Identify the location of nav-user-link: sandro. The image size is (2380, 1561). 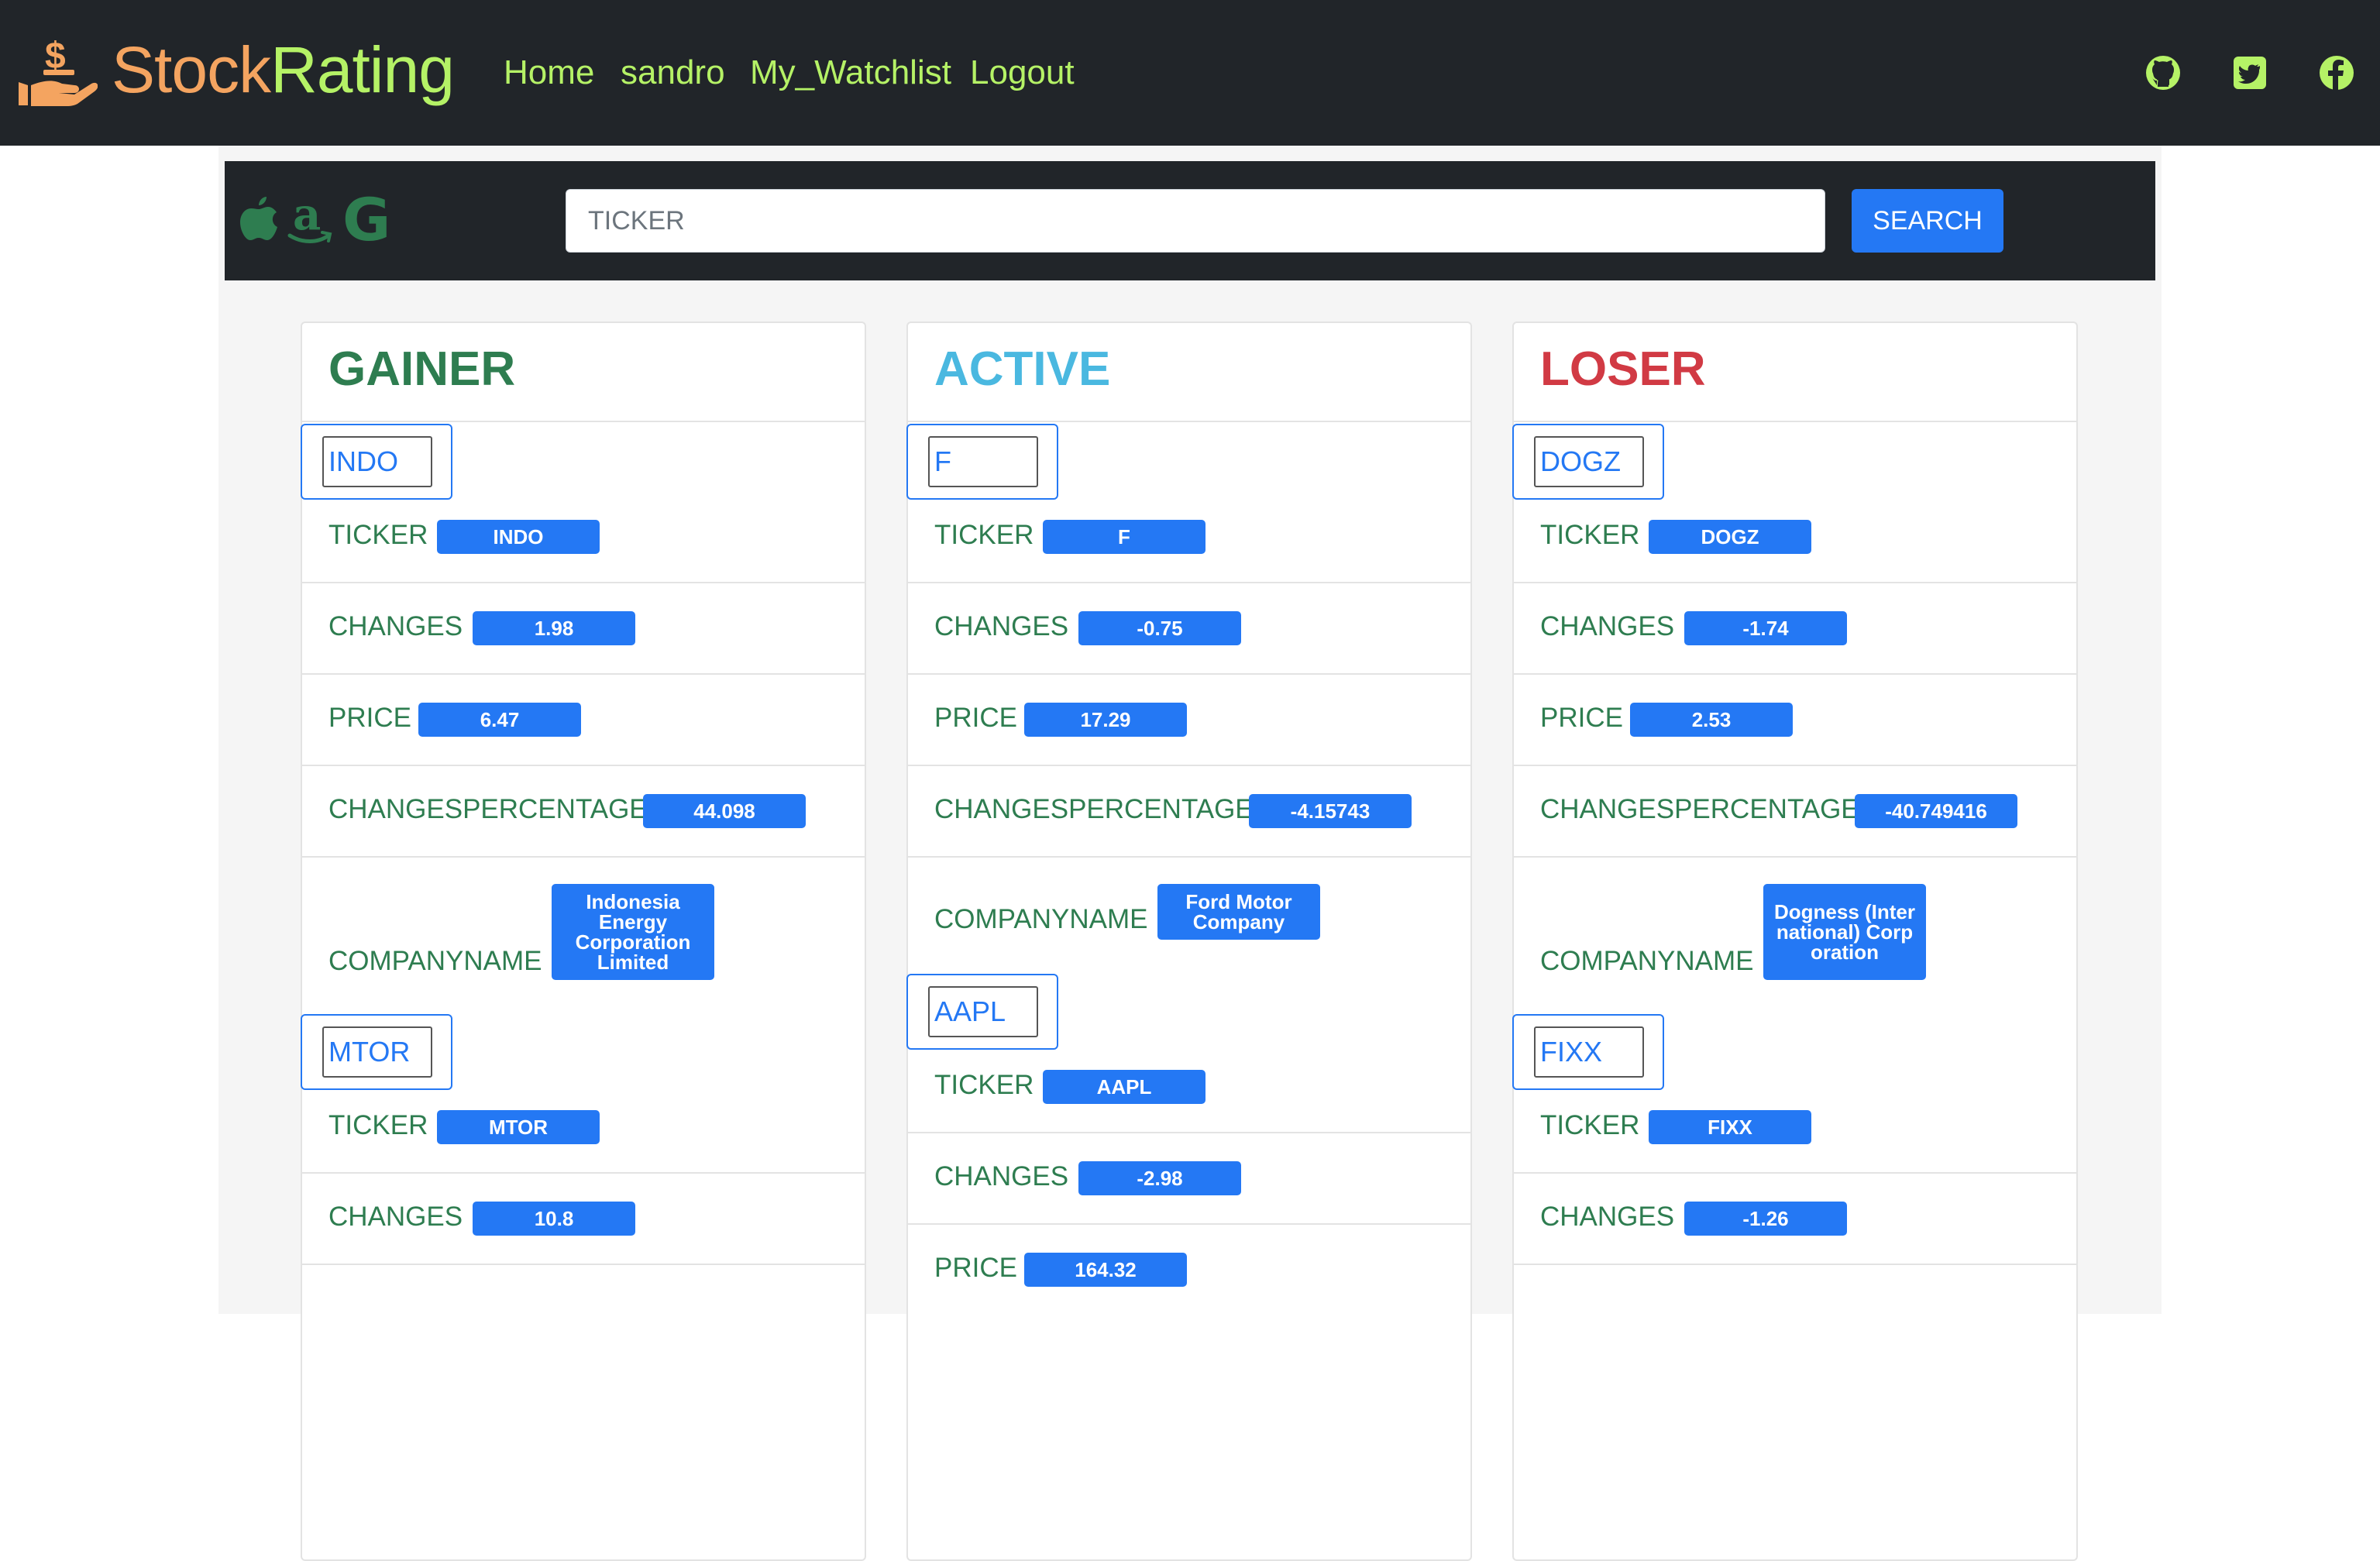
(673, 73).